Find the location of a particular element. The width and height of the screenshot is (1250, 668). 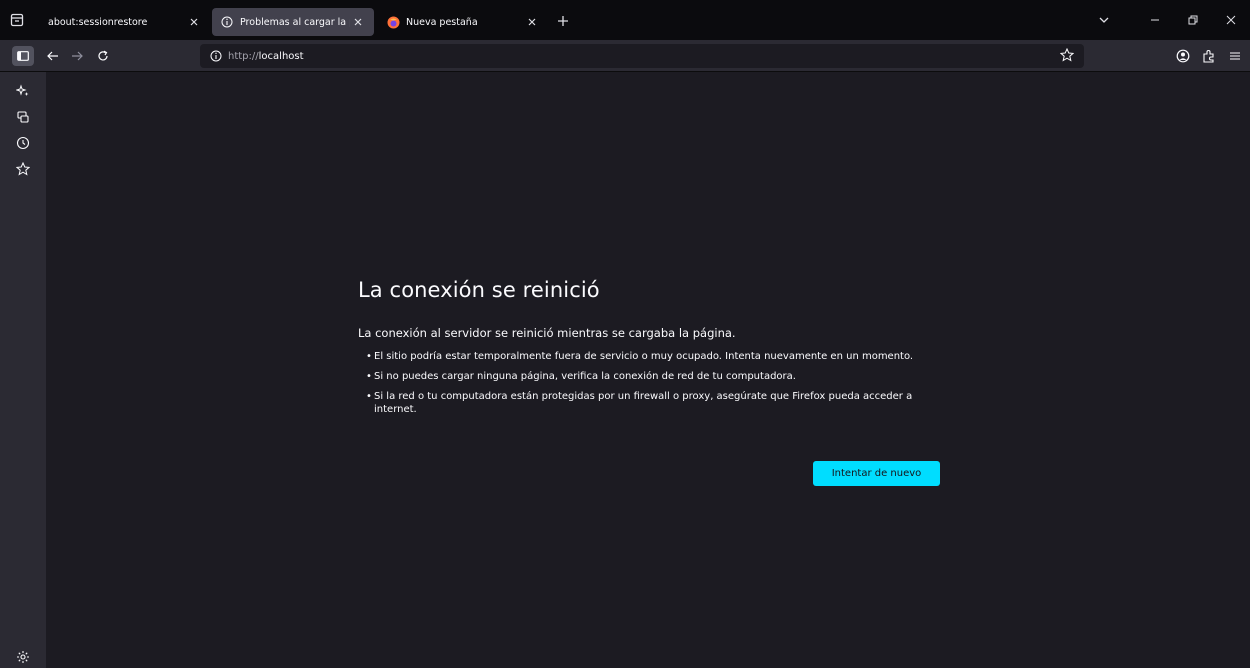

retry-button: Intentar de nuevo is located at coordinates (876, 473).